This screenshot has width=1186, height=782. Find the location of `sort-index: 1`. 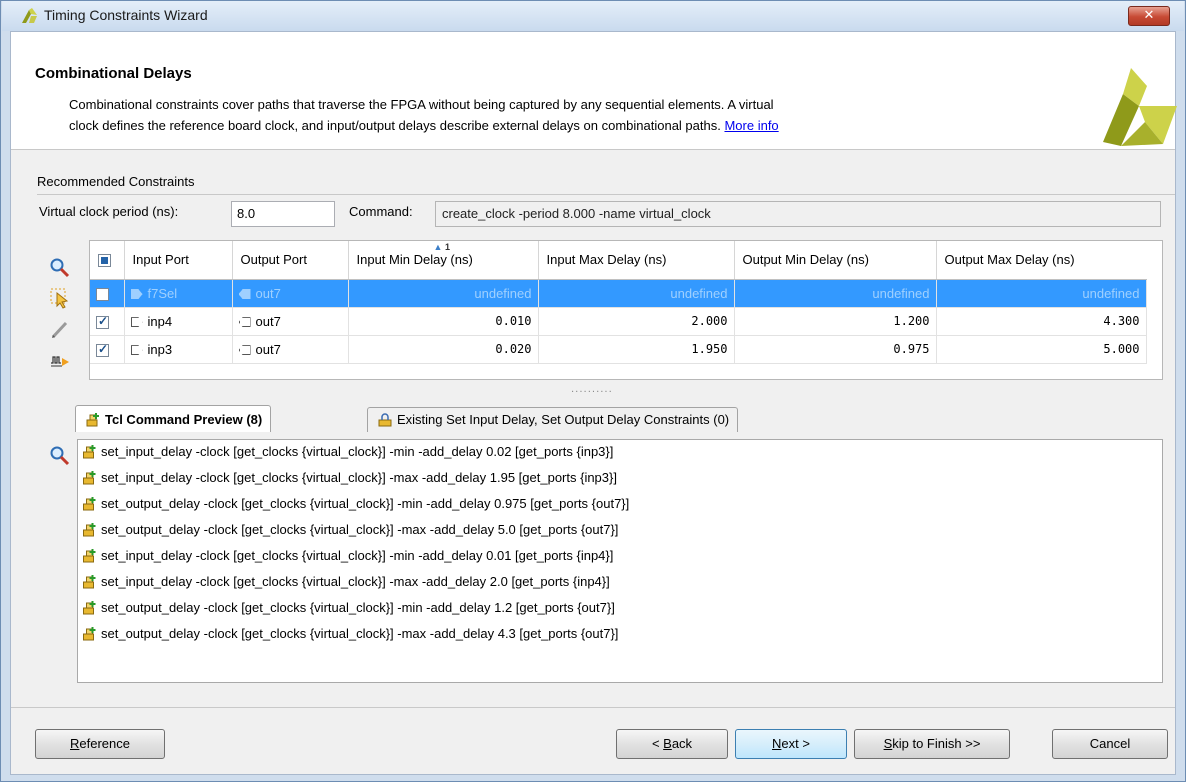

sort-index: 1 is located at coordinates (447, 247).